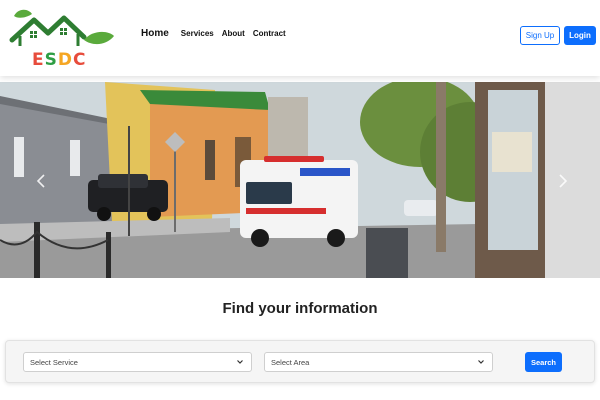  What do you see at coordinates (38, 60) in the screenshot?
I see `logo-letter: E` at bounding box center [38, 60].